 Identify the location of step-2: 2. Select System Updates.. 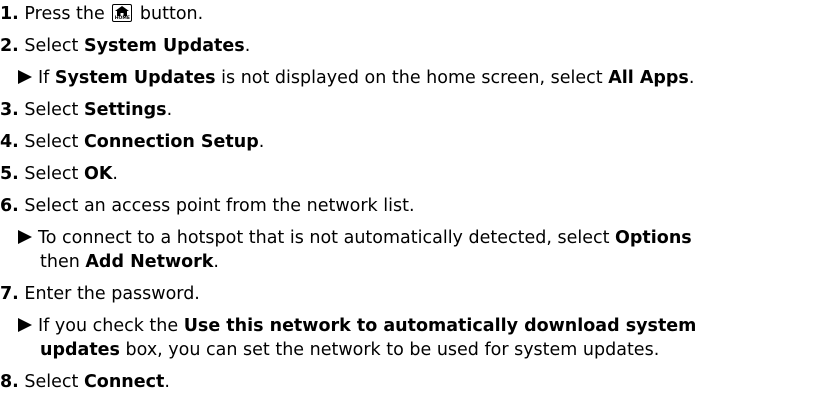
(125, 46).